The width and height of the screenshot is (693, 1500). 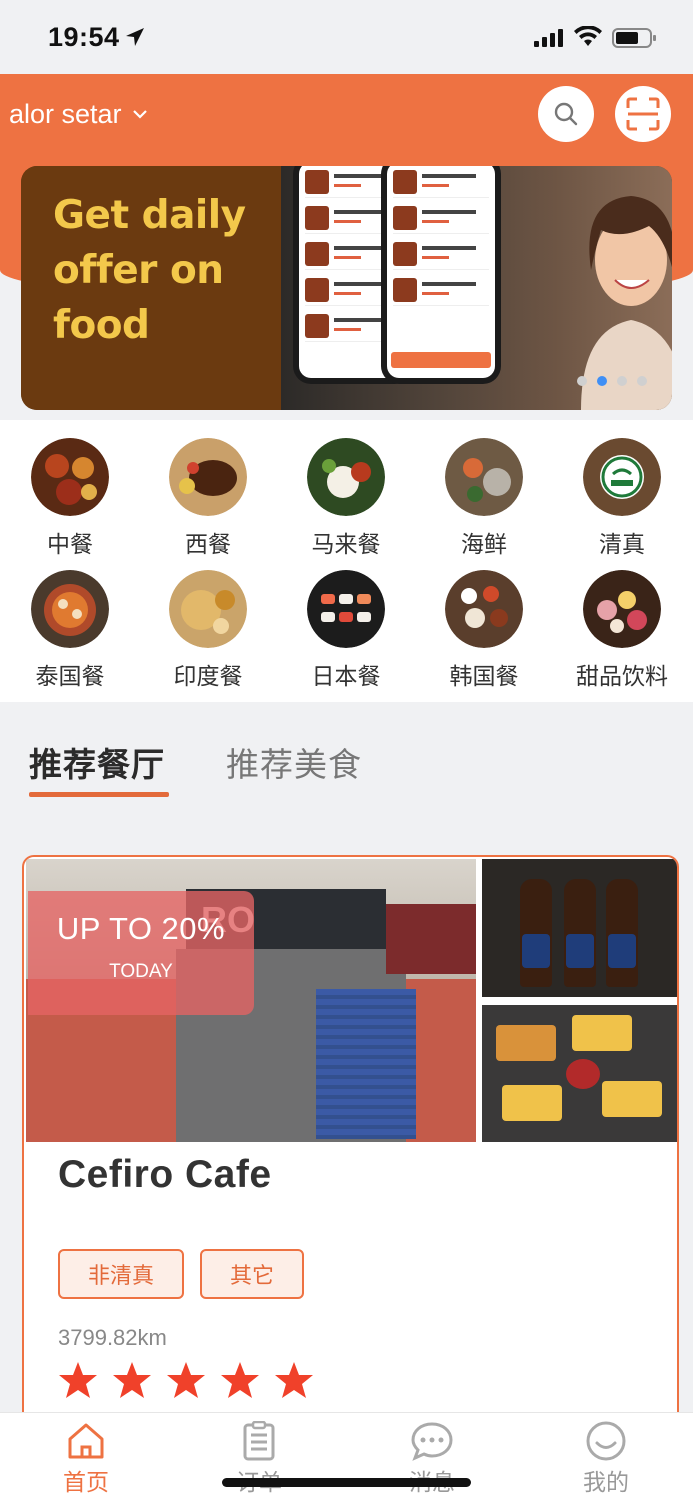 What do you see at coordinates (101, 325) in the screenshot?
I see `banner-line-3: food` at bounding box center [101, 325].